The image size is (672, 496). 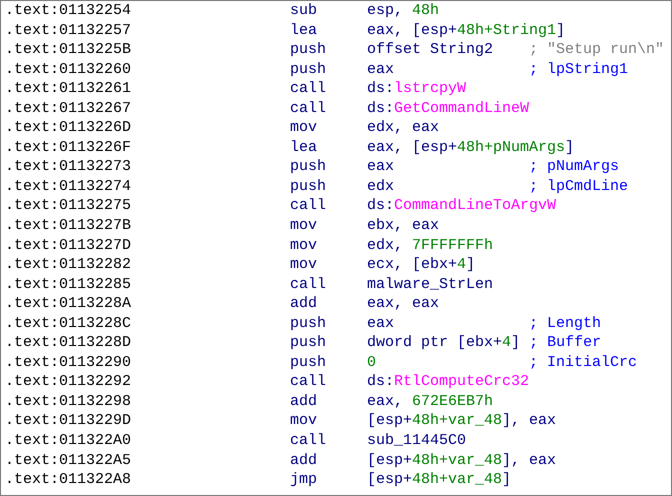 What do you see at coordinates (68, 324) in the screenshot?
I see `address-label: .text:0113228C` at bounding box center [68, 324].